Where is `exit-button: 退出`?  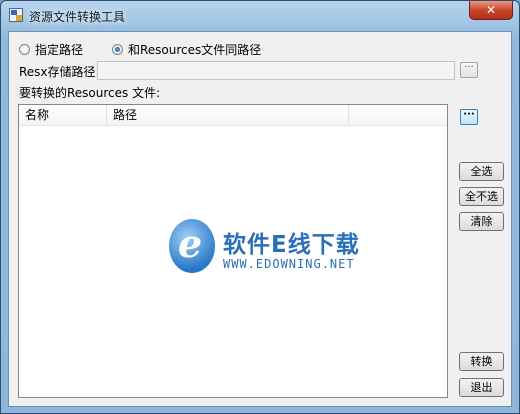 exit-button: 退出 is located at coordinates (481, 387).